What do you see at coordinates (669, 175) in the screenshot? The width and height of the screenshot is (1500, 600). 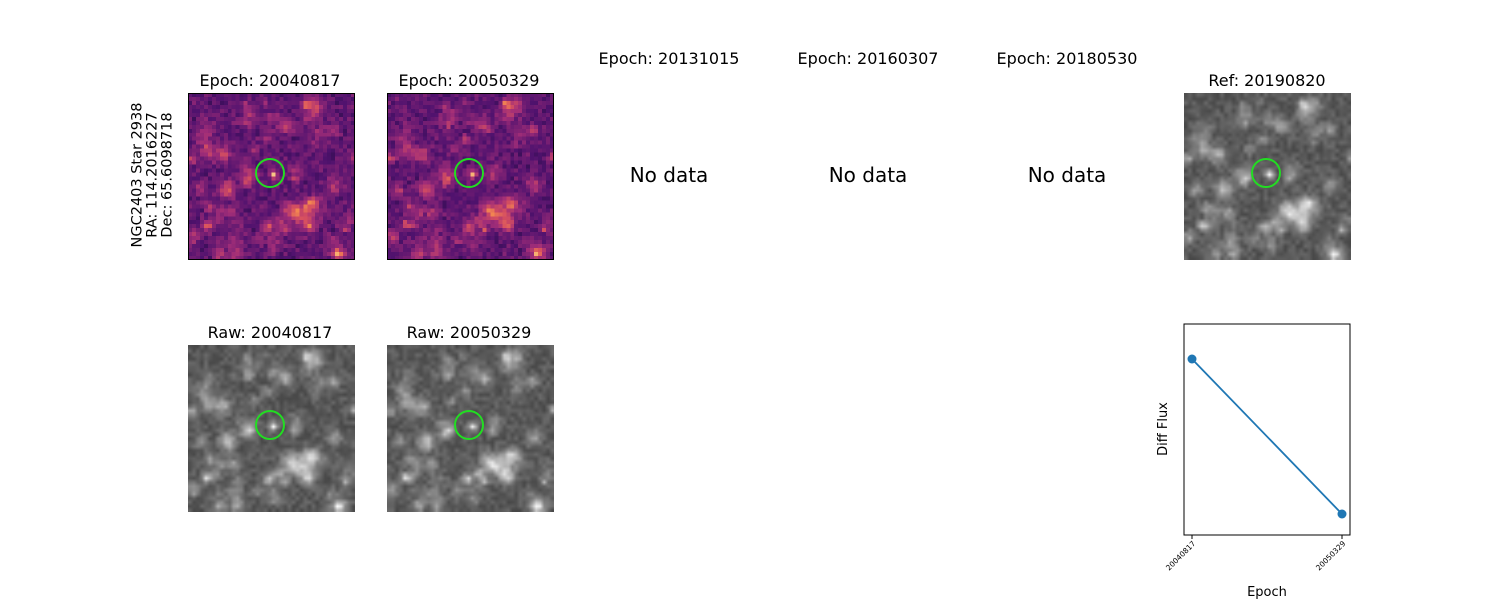 I see `no-data-epoch-3: No data` at bounding box center [669, 175].